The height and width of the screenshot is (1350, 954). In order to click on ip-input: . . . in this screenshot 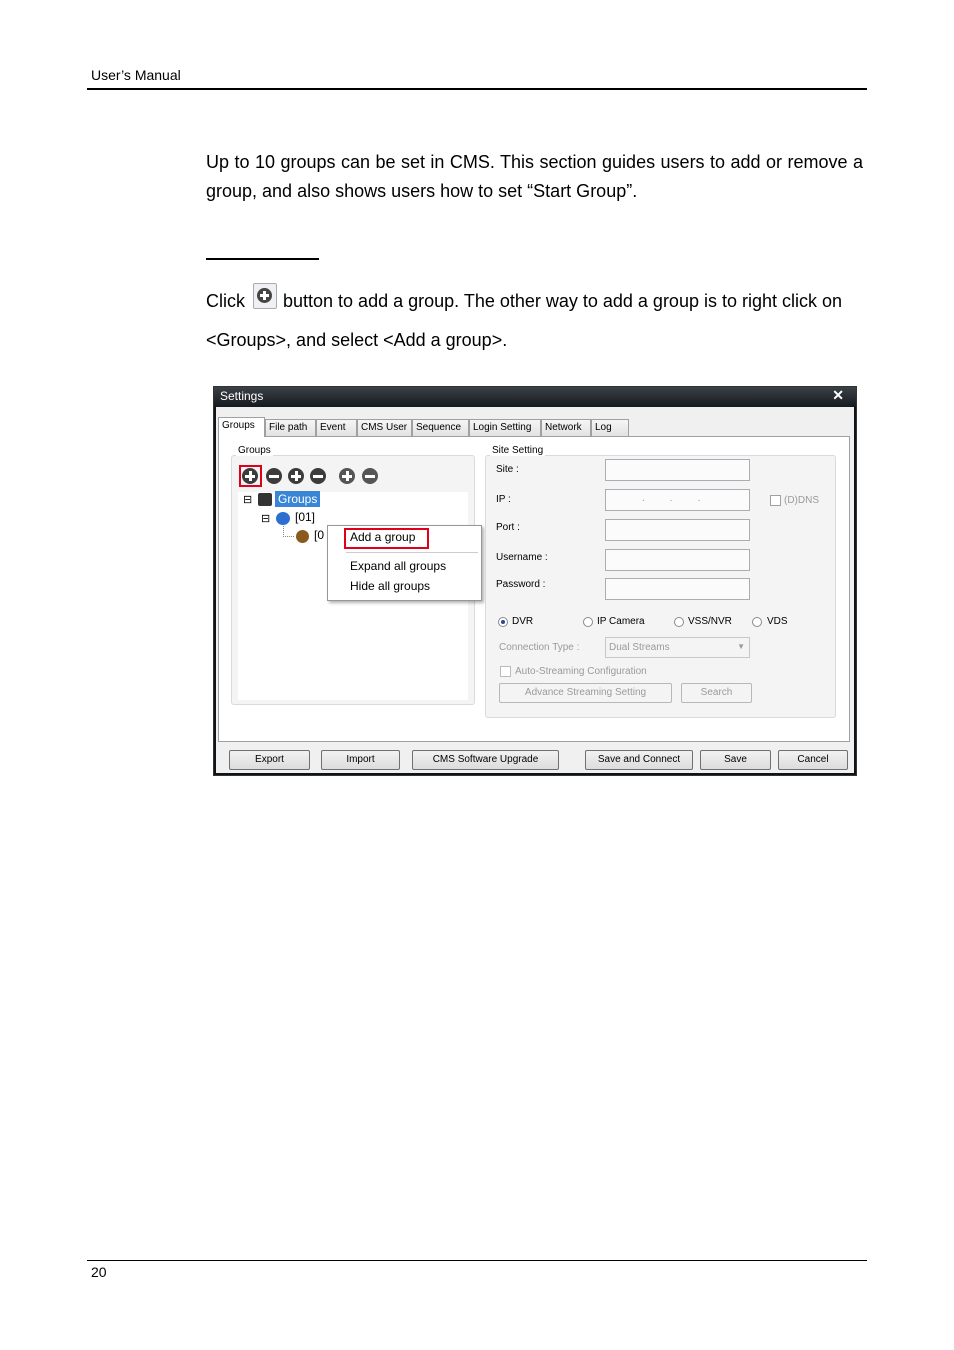, I will do `click(677, 500)`.